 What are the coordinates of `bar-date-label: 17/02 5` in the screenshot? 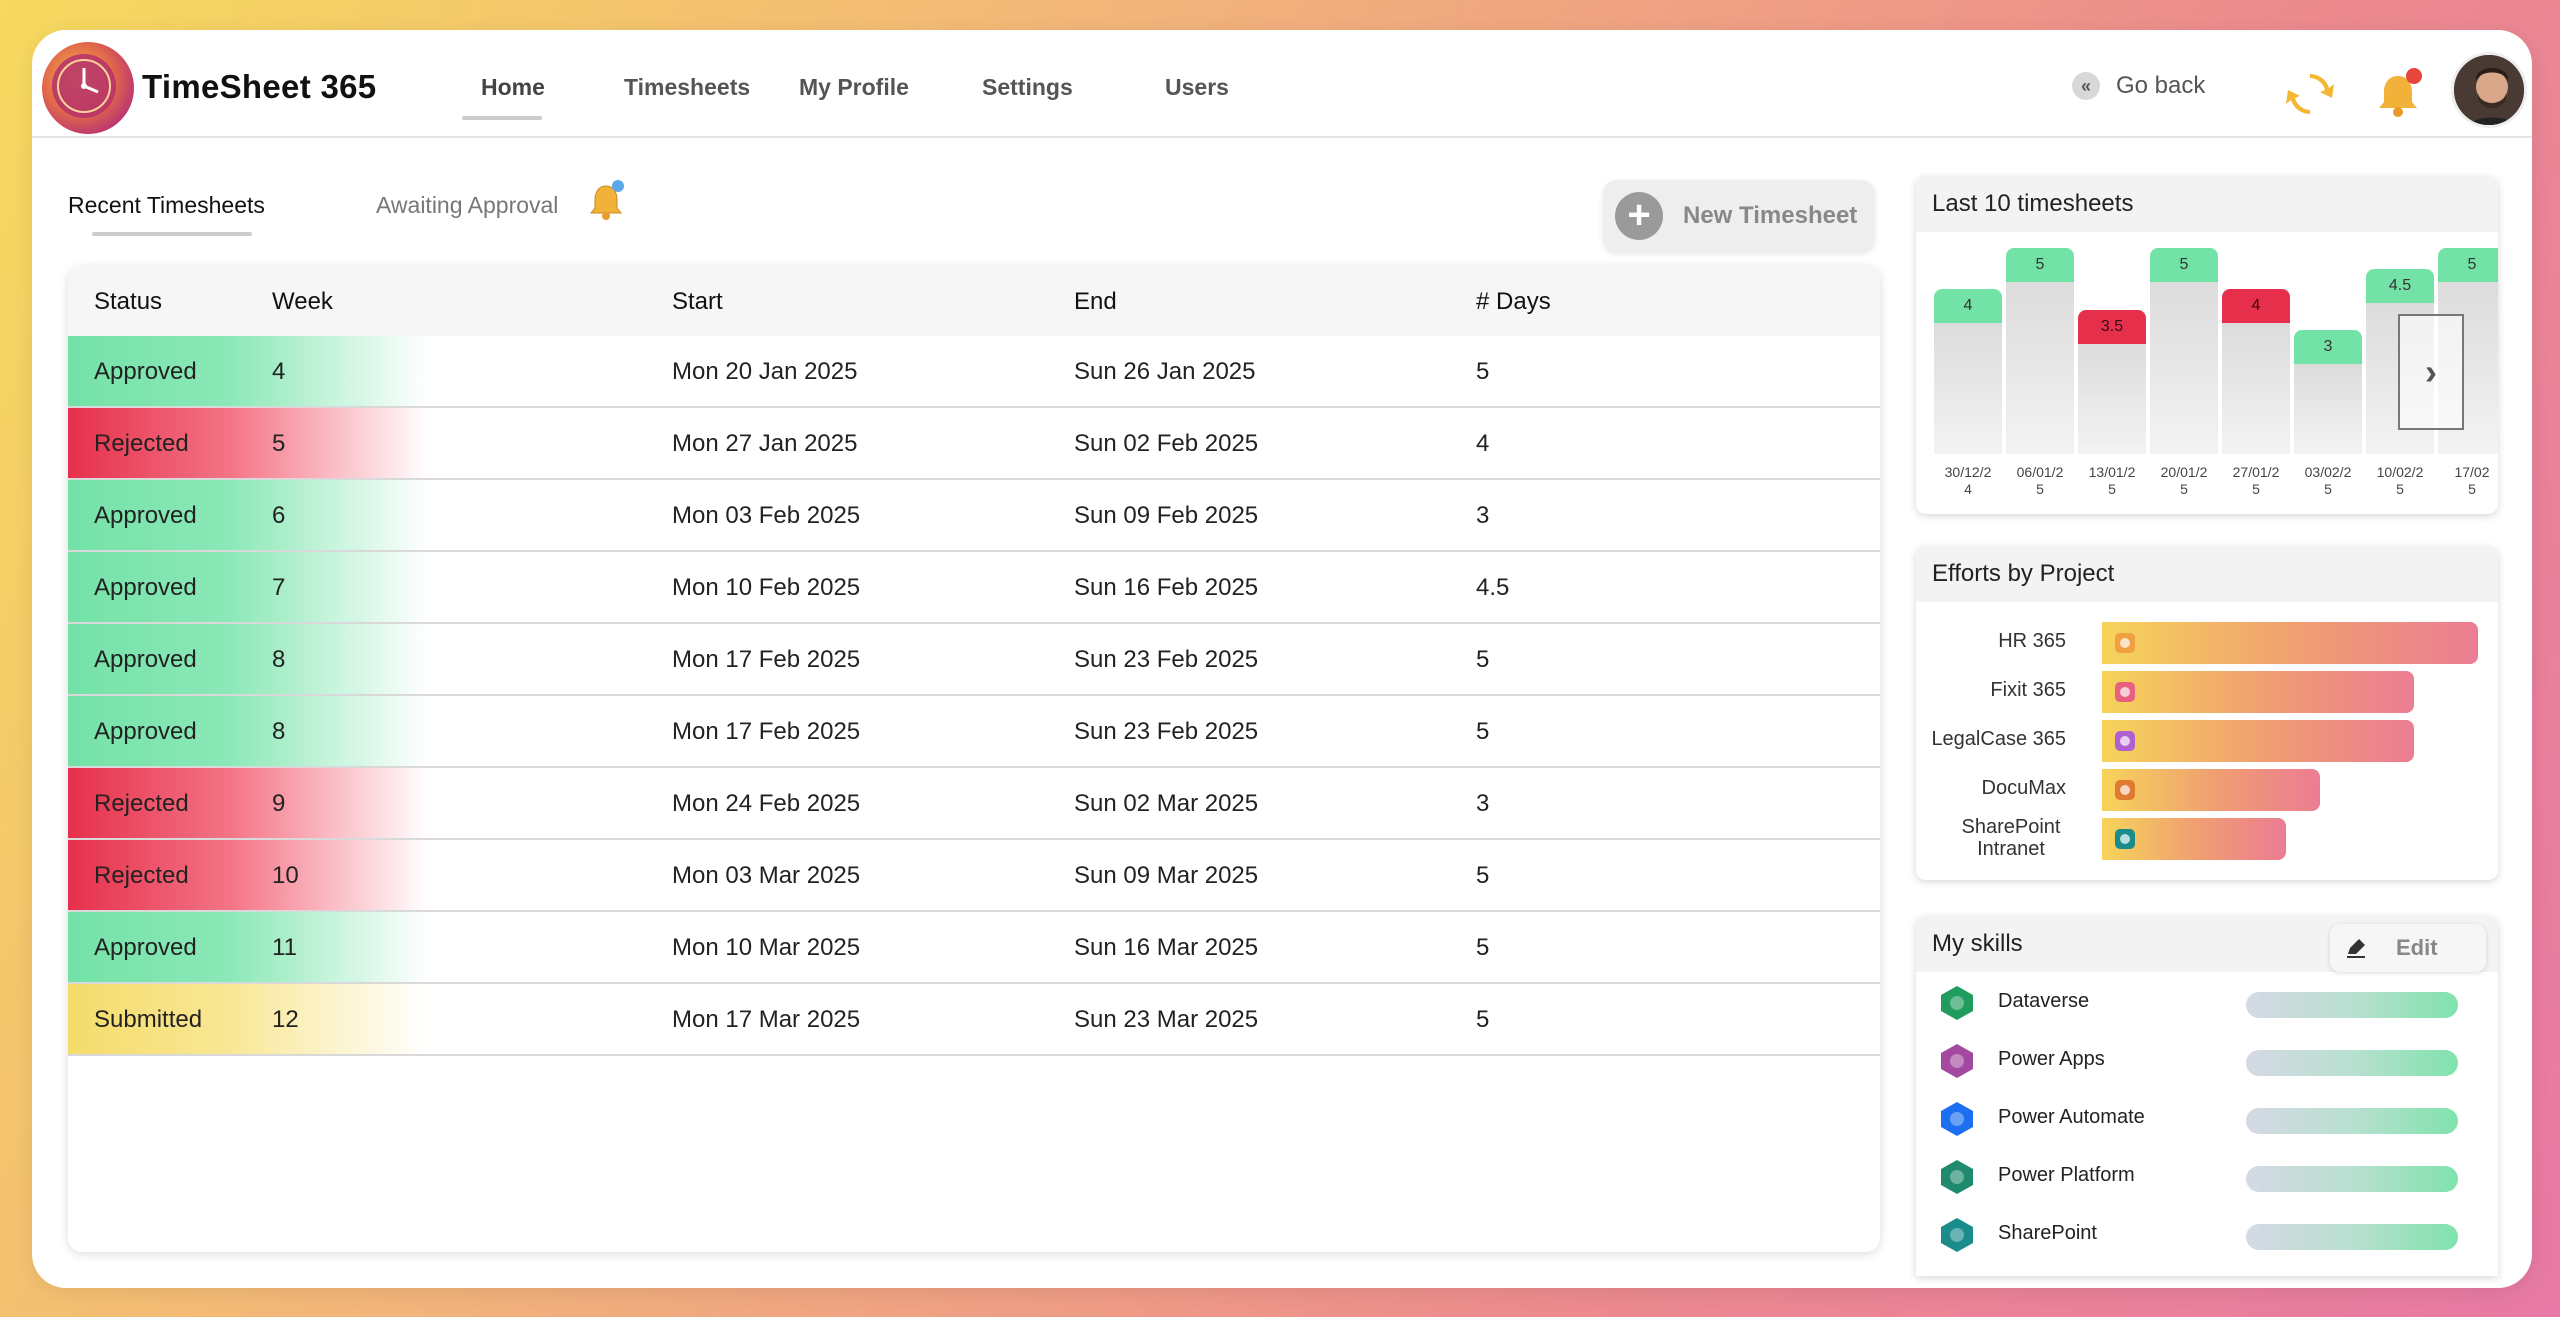 It's located at (2468, 481).